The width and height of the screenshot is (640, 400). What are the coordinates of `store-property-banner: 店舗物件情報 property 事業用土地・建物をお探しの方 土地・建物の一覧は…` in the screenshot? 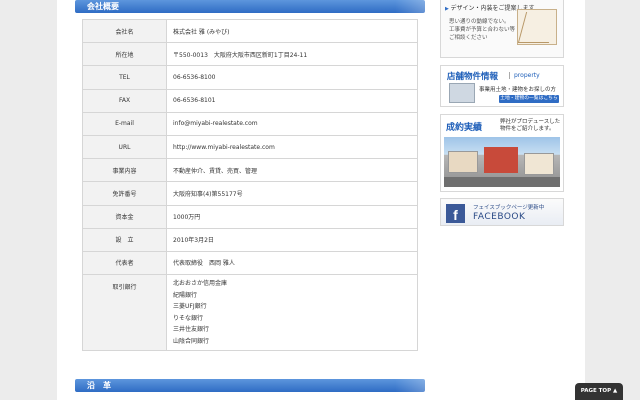 It's located at (502, 86).